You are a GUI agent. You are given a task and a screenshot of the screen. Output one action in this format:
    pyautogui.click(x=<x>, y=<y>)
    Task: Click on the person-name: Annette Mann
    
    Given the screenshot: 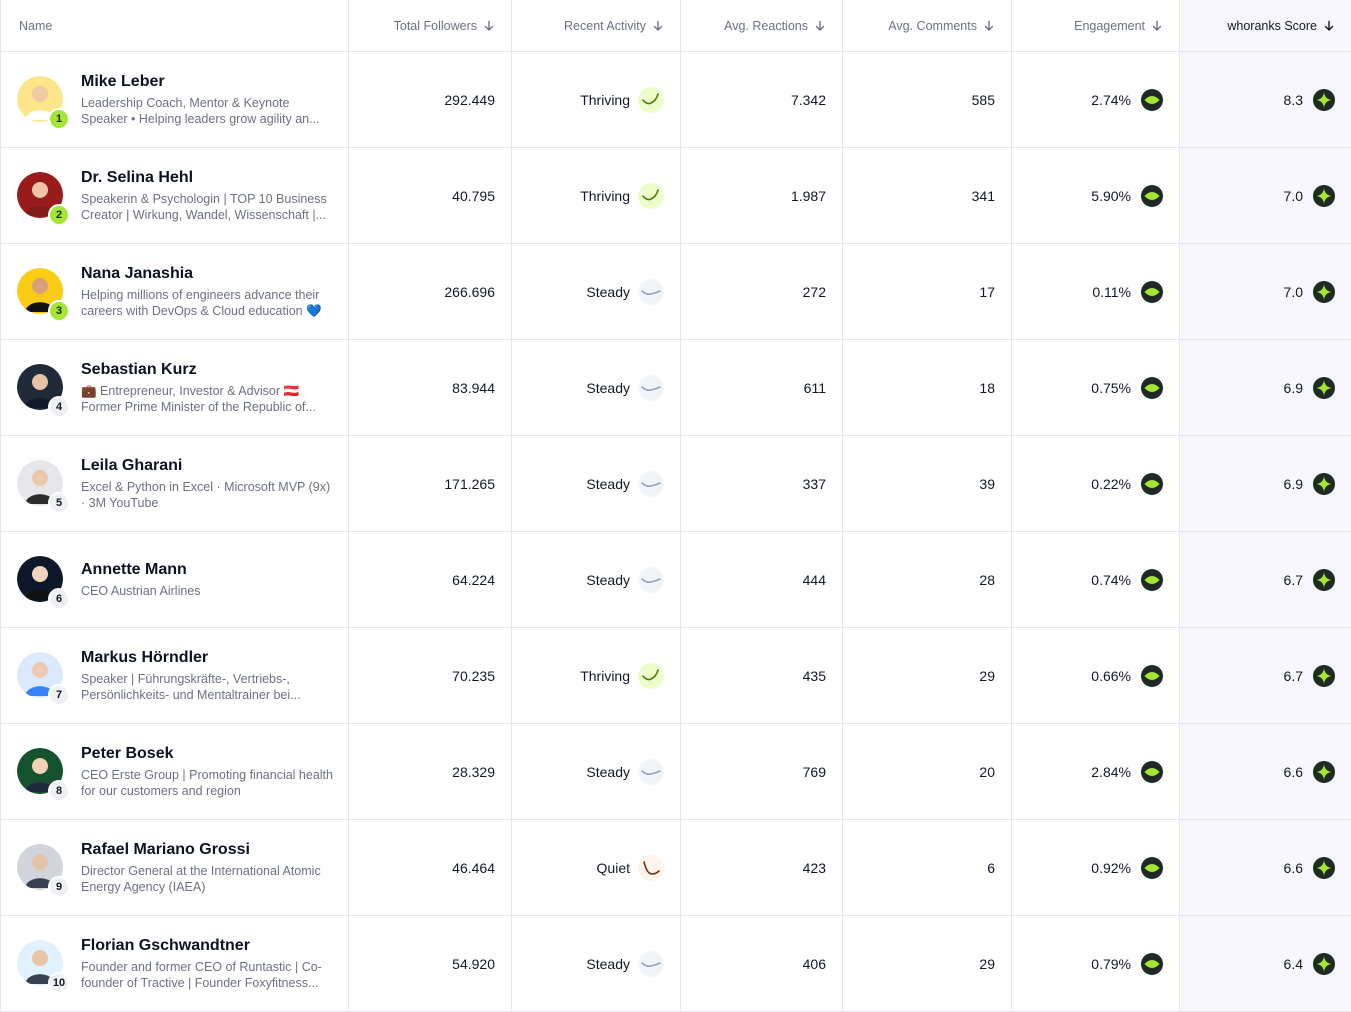 What is the action you would take?
    pyautogui.click(x=141, y=570)
    